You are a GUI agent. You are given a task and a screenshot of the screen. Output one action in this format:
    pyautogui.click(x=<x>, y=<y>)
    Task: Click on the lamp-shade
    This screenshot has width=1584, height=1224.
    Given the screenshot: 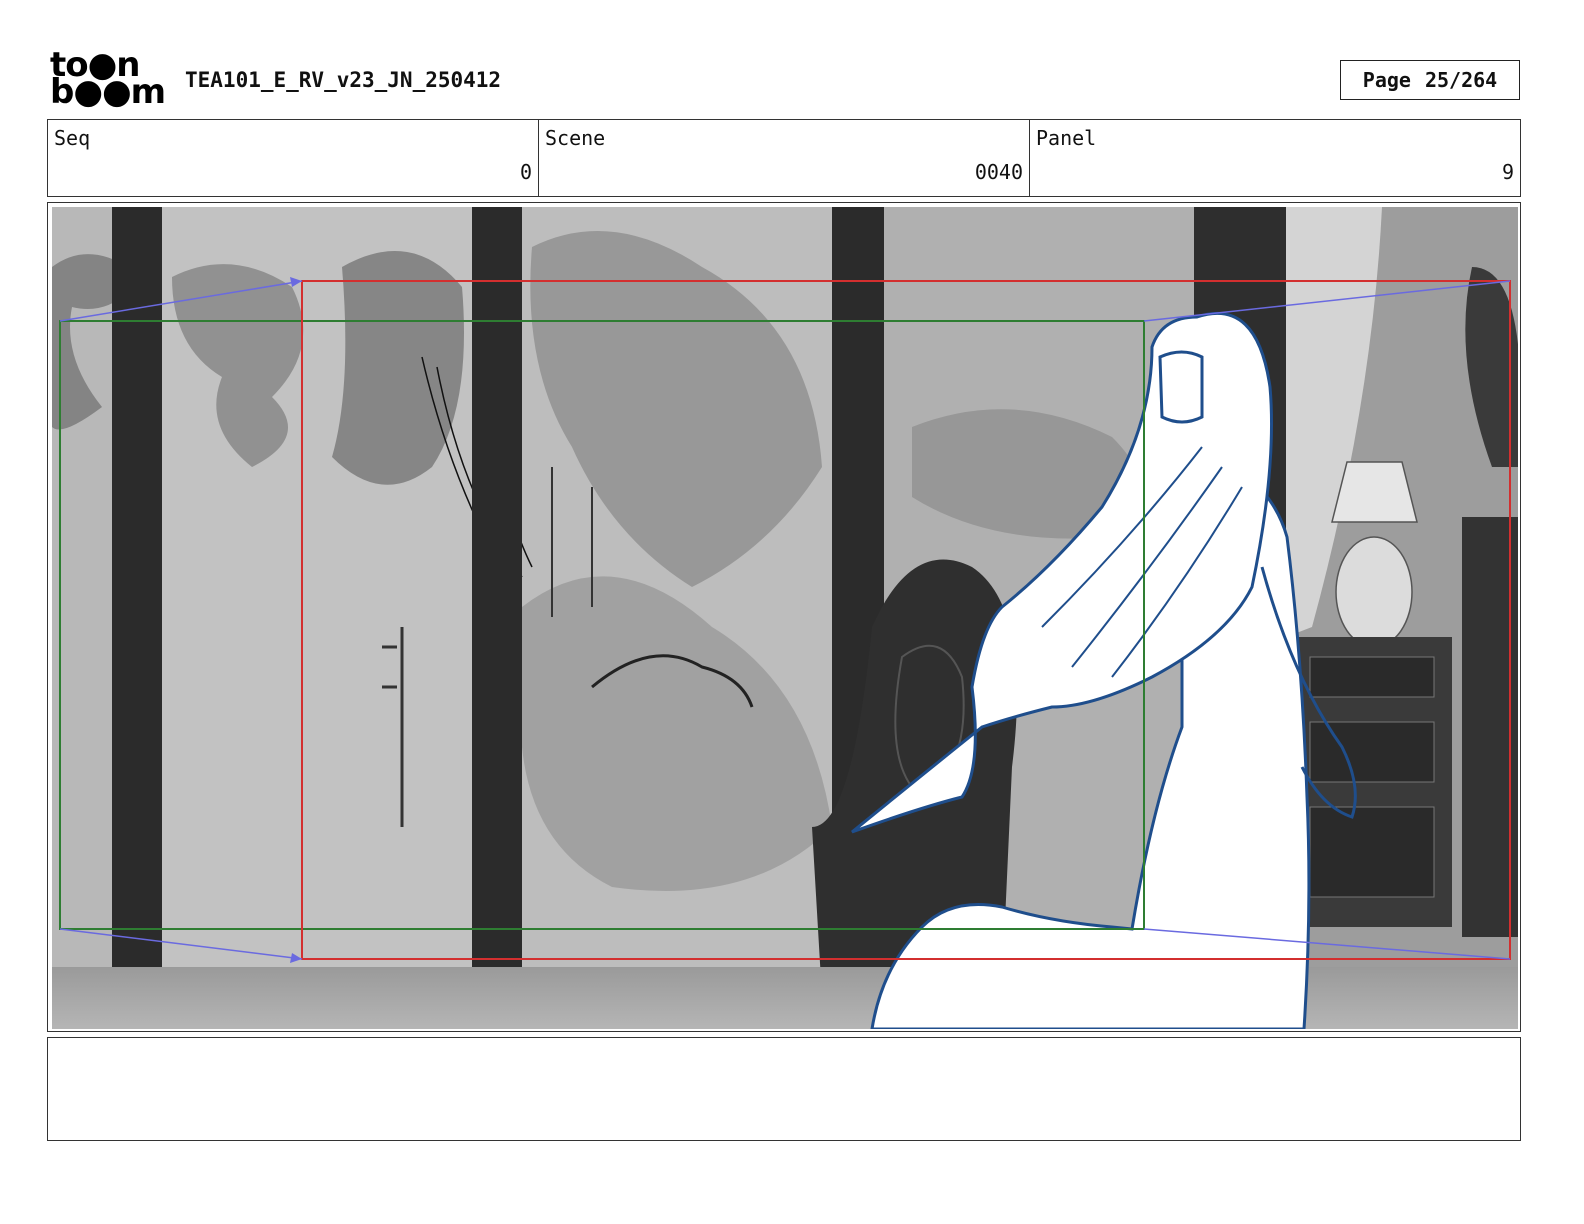 What is the action you would take?
    pyautogui.click(x=1374, y=492)
    